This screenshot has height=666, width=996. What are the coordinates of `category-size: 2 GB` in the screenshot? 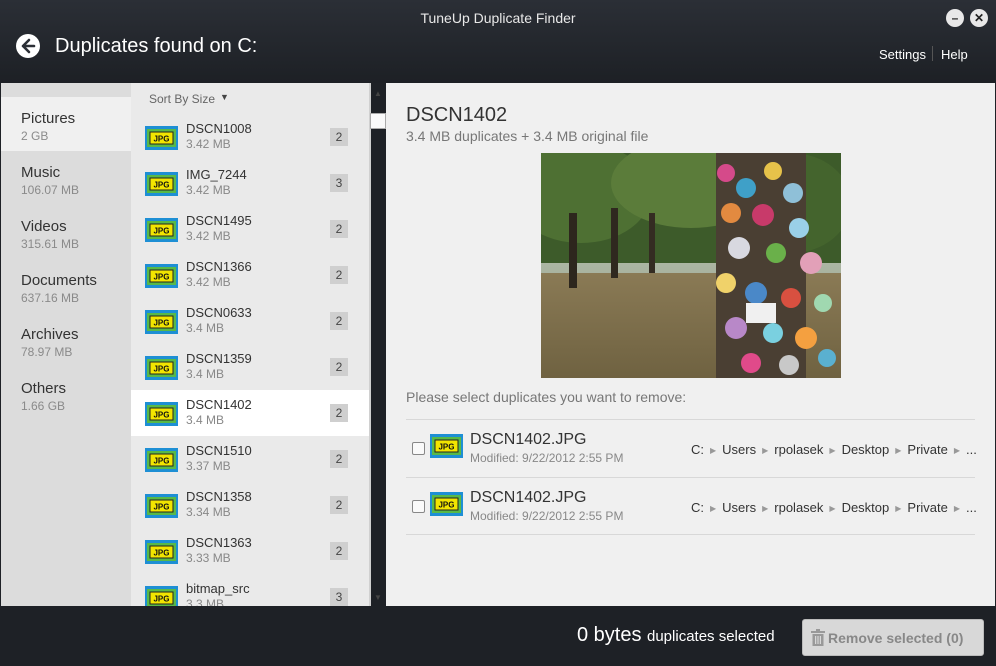 It's located at (35, 136).